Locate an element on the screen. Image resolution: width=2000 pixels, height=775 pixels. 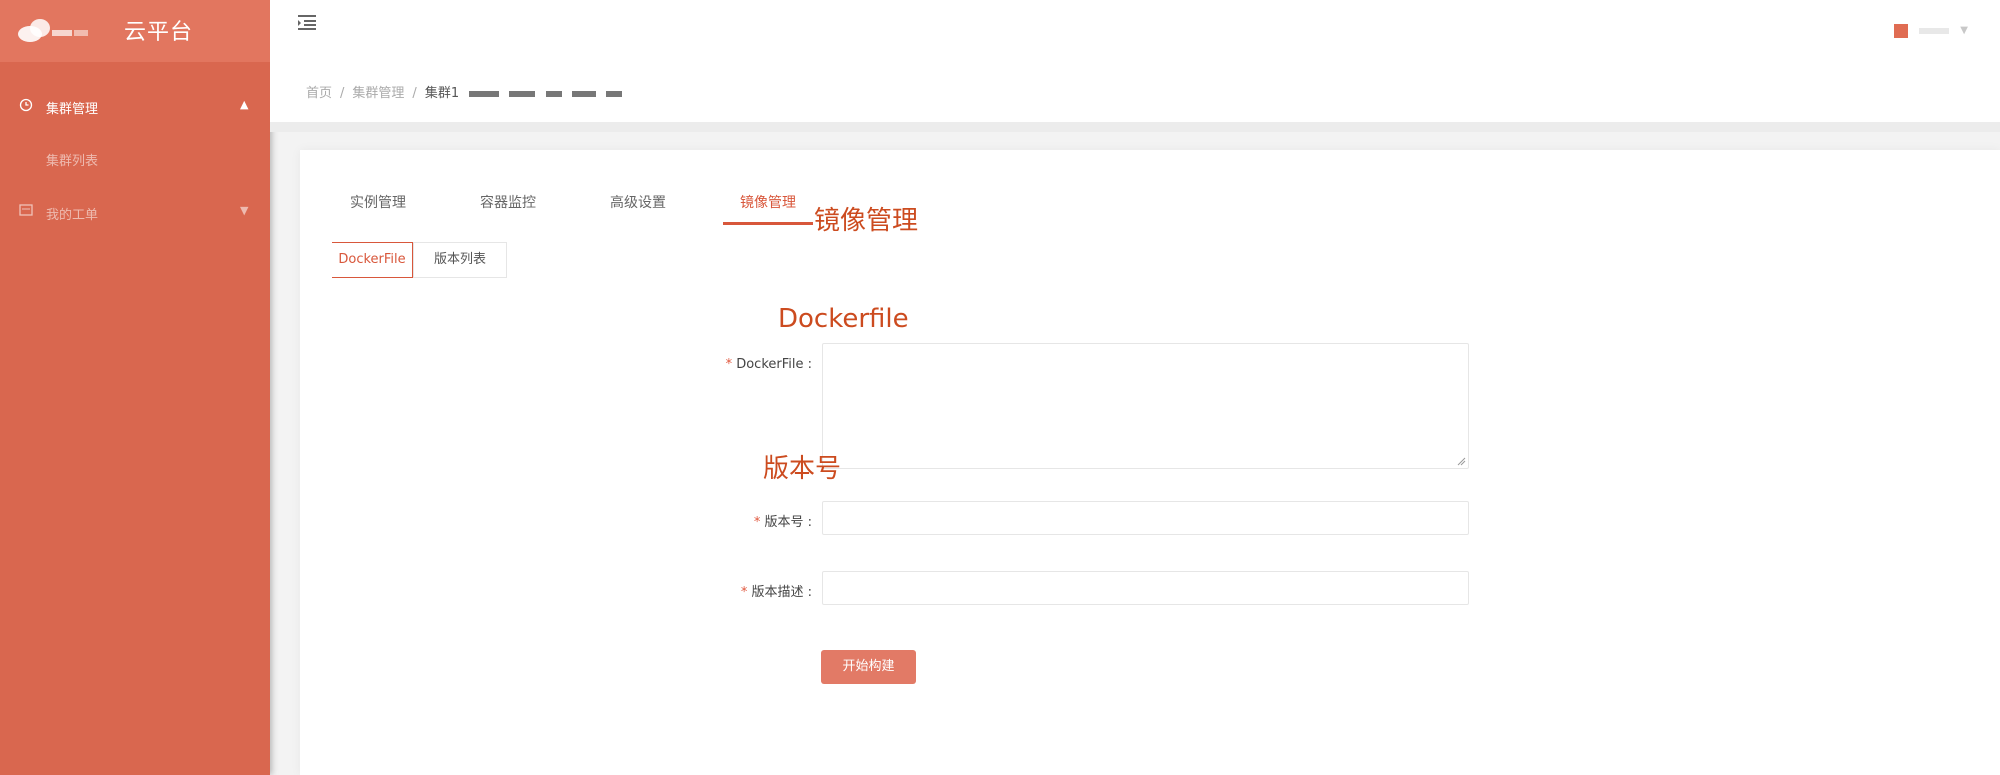
description-input is located at coordinates (1145, 588).